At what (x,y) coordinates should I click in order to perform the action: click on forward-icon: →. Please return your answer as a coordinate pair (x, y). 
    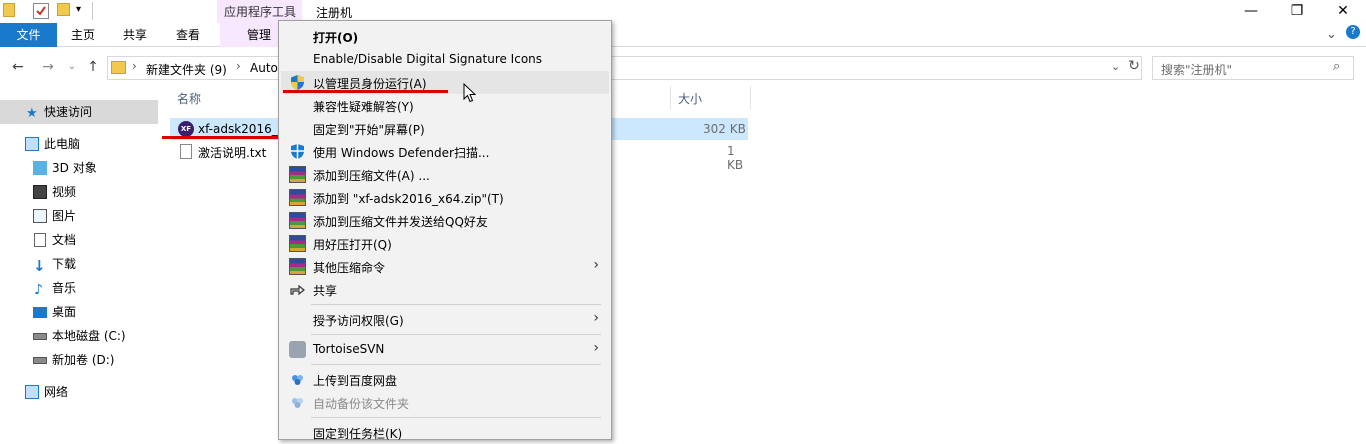
    Looking at the image, I should click on (48, 67).